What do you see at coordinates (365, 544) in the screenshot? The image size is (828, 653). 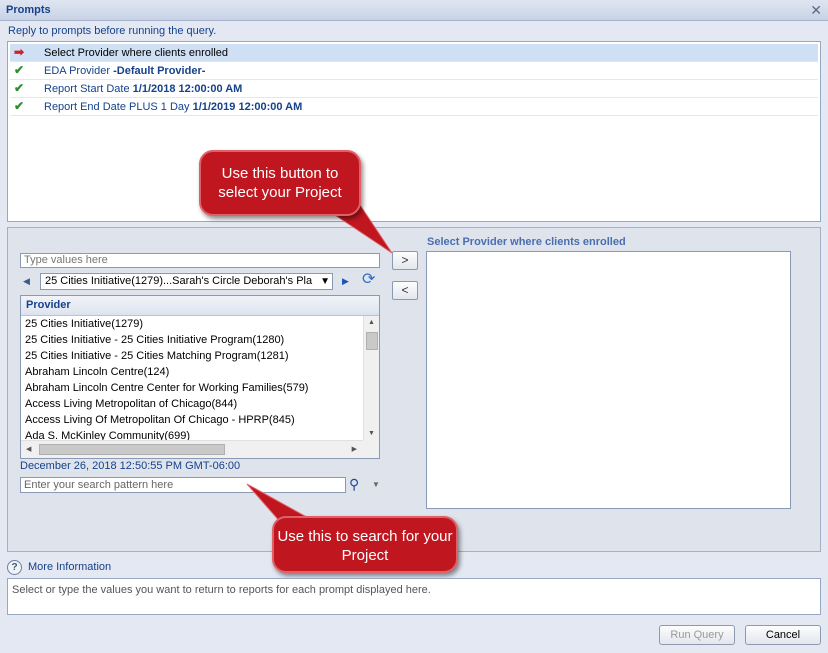 I see `search-hint-callout: Use this to search for your Project` at bounding box center [365, 544].